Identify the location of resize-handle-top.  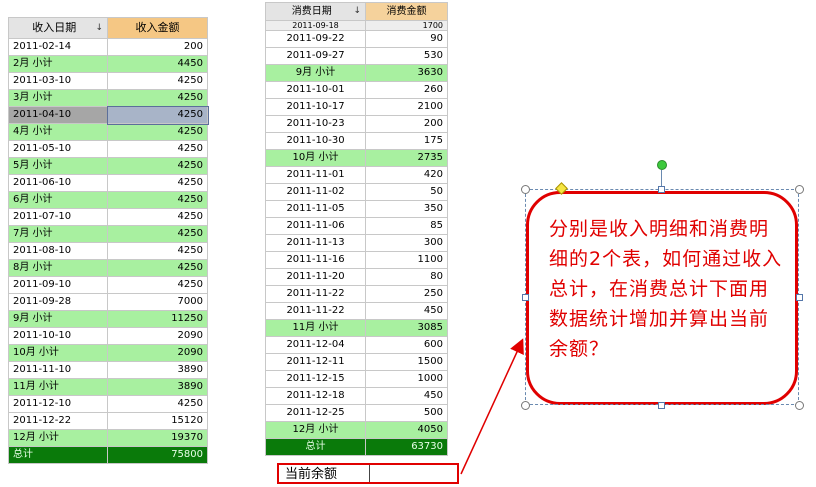
(661, 189).